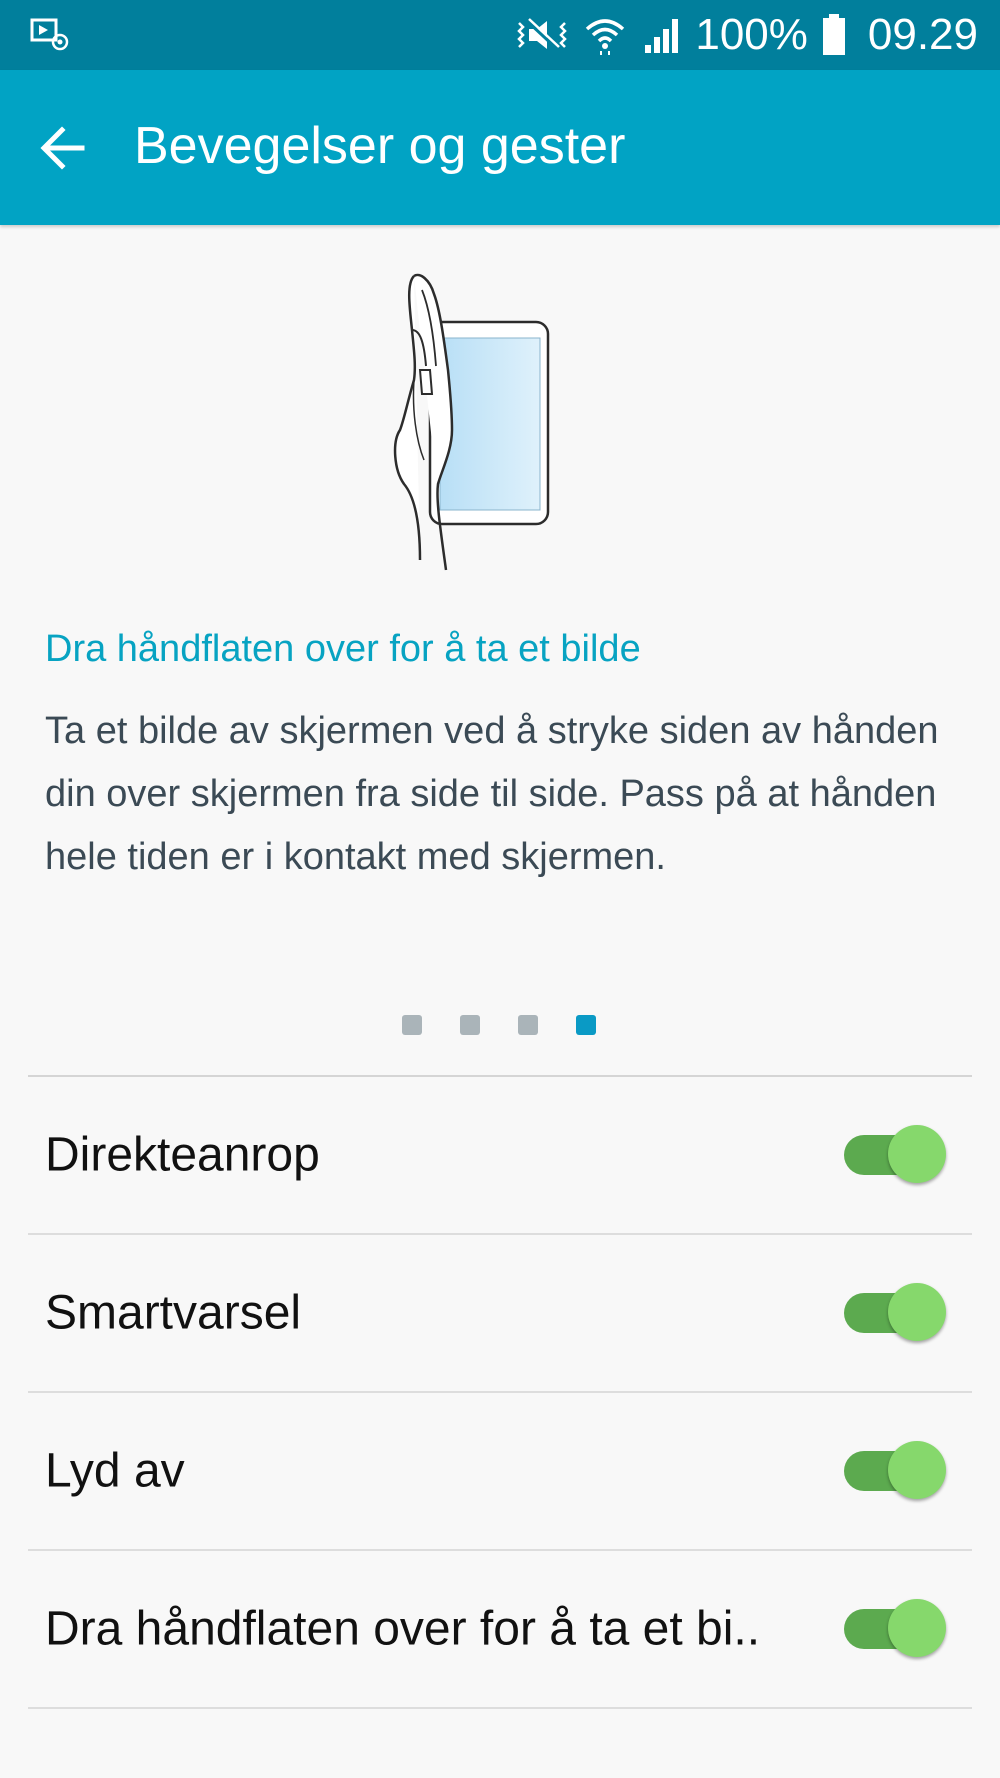 This screenshot has height=1778, width=1000. I want to click on setting-label: Smartvarsel, so click(173, 1313).